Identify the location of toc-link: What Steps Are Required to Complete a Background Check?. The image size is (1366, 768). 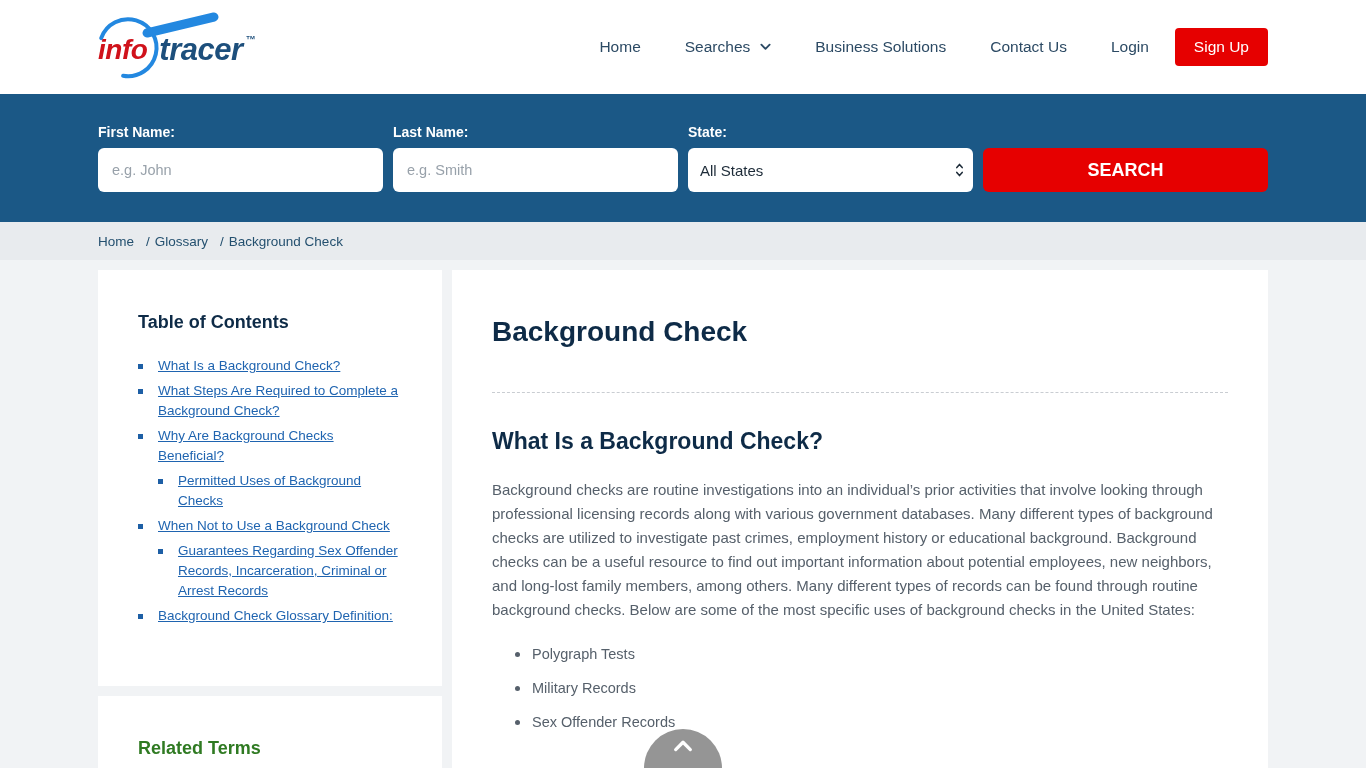
(280, 401).